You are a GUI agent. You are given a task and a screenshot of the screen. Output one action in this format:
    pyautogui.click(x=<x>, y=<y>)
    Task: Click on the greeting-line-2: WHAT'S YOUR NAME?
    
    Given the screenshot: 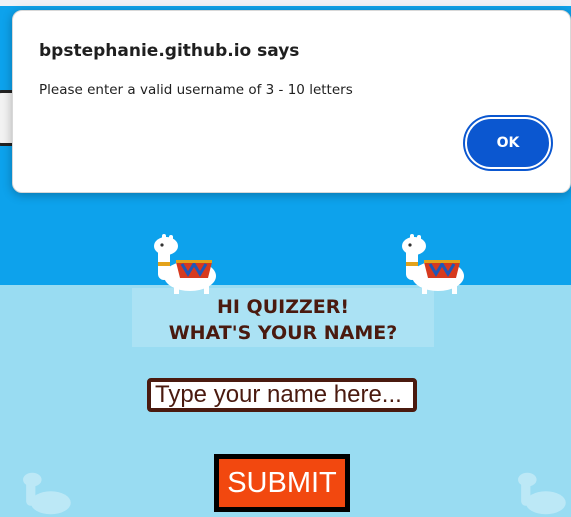 What is the action you would take?
    pyautogui.click(x=283, y=333)
    